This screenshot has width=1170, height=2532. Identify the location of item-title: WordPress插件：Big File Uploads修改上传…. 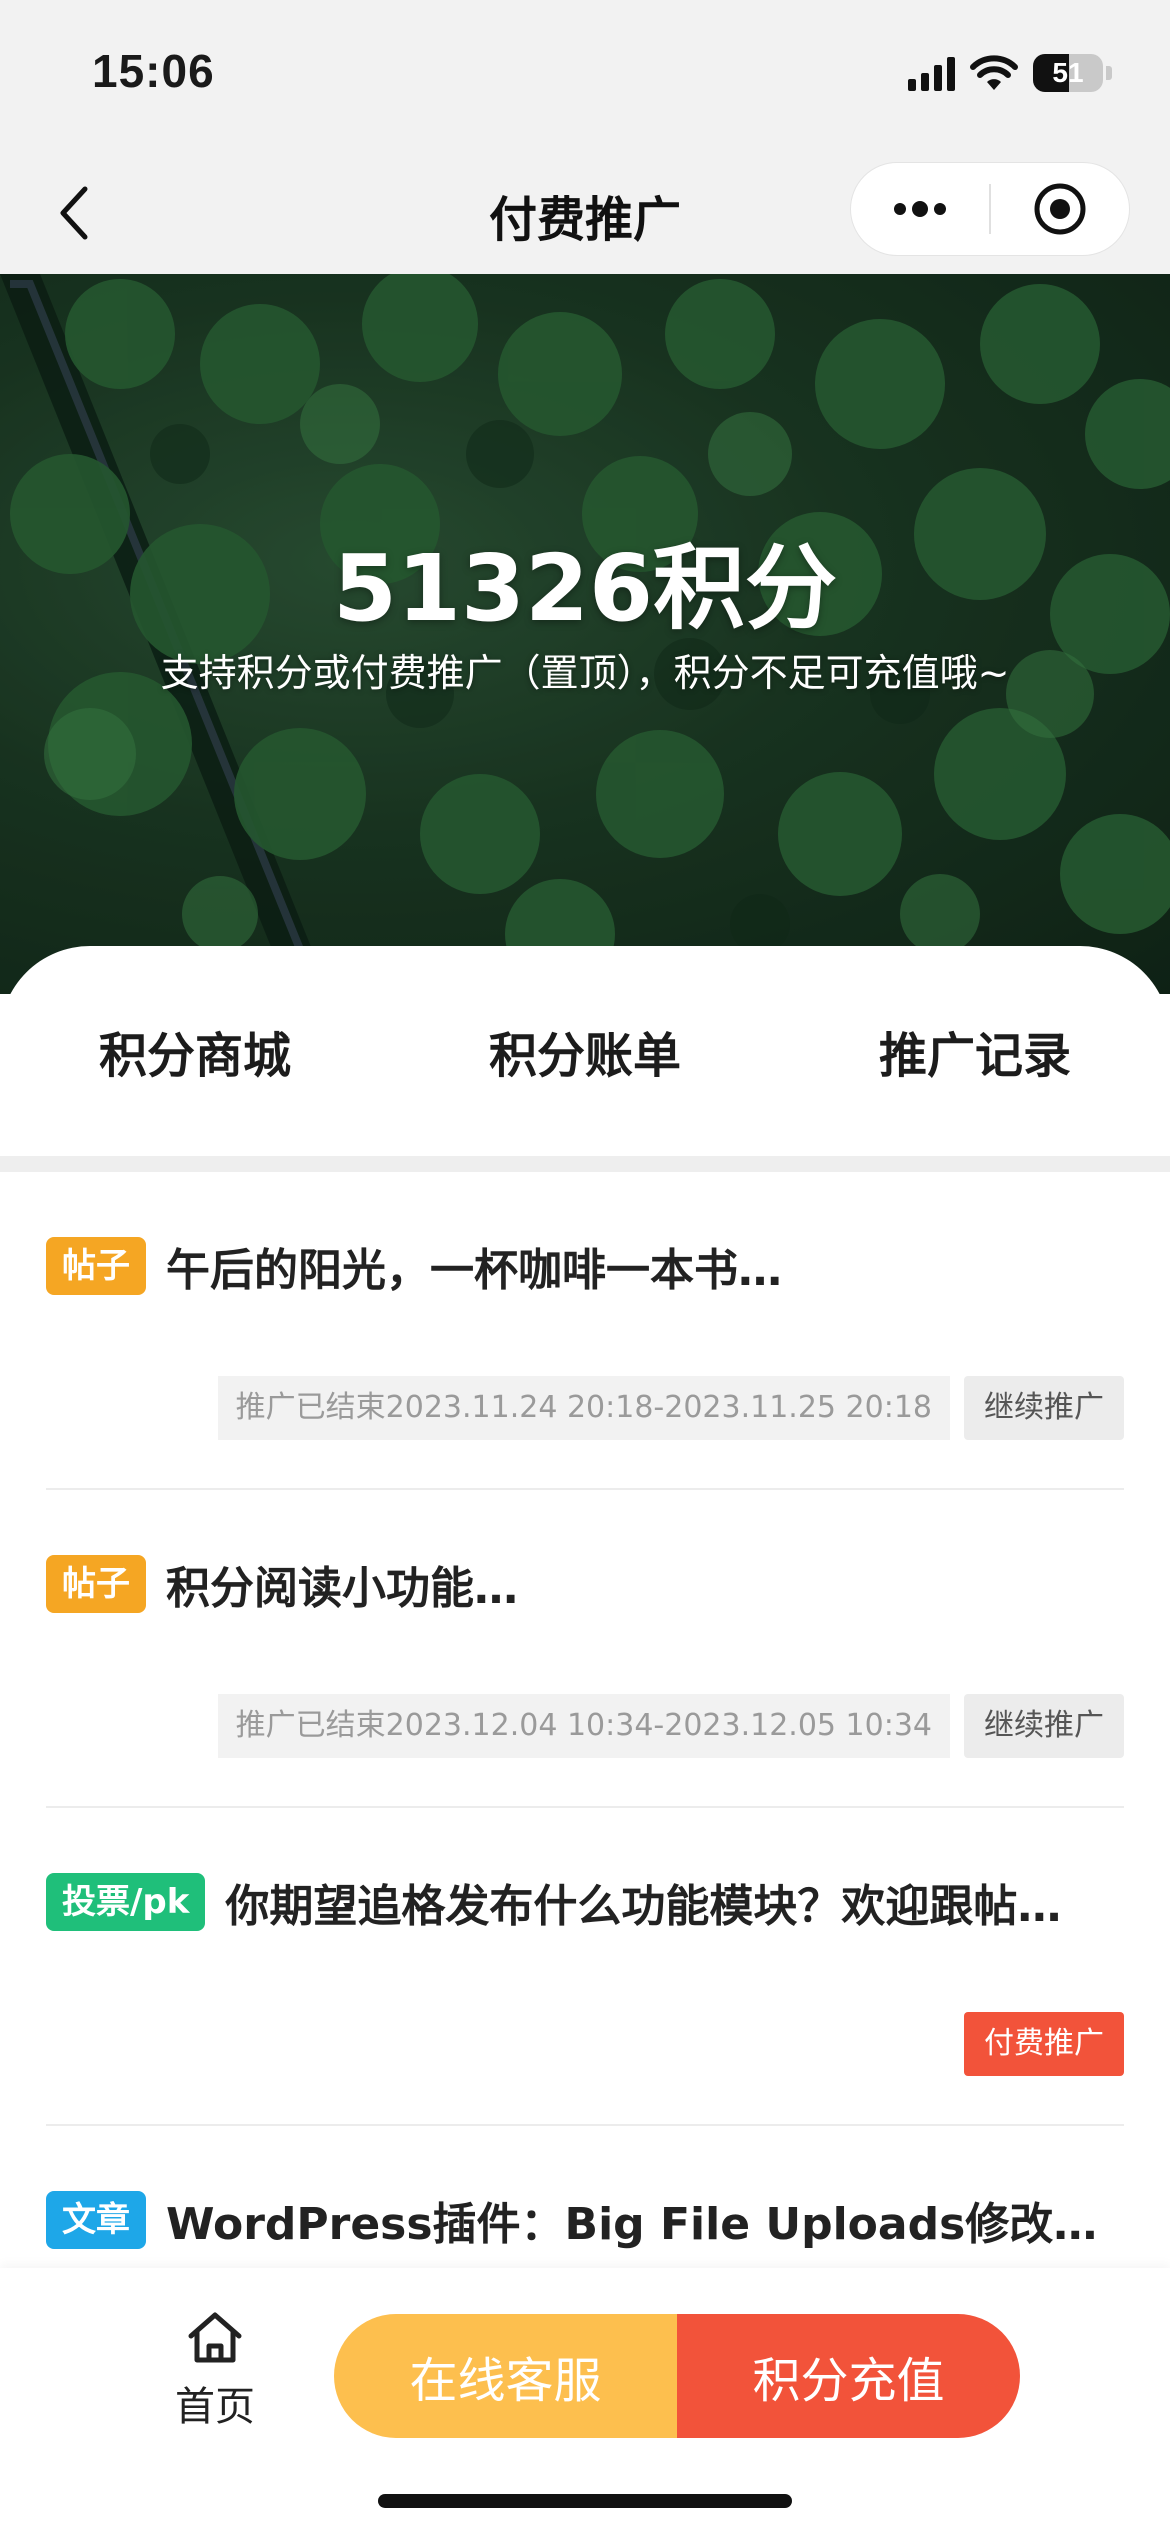
(645, 2220).